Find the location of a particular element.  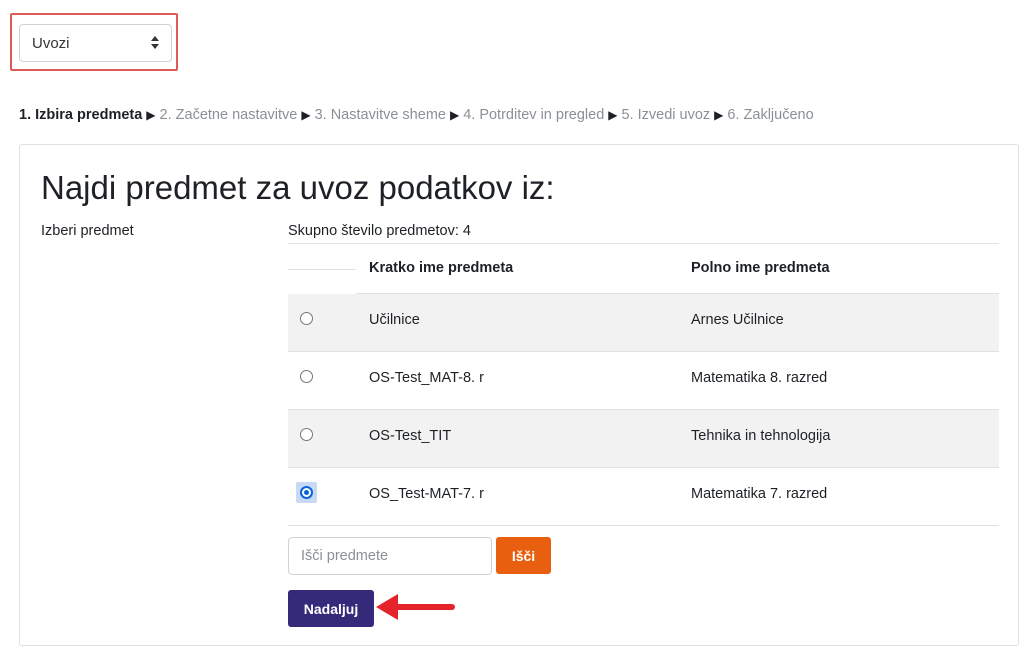

annotation-arrow-icon is located at coordinates (415, 607).